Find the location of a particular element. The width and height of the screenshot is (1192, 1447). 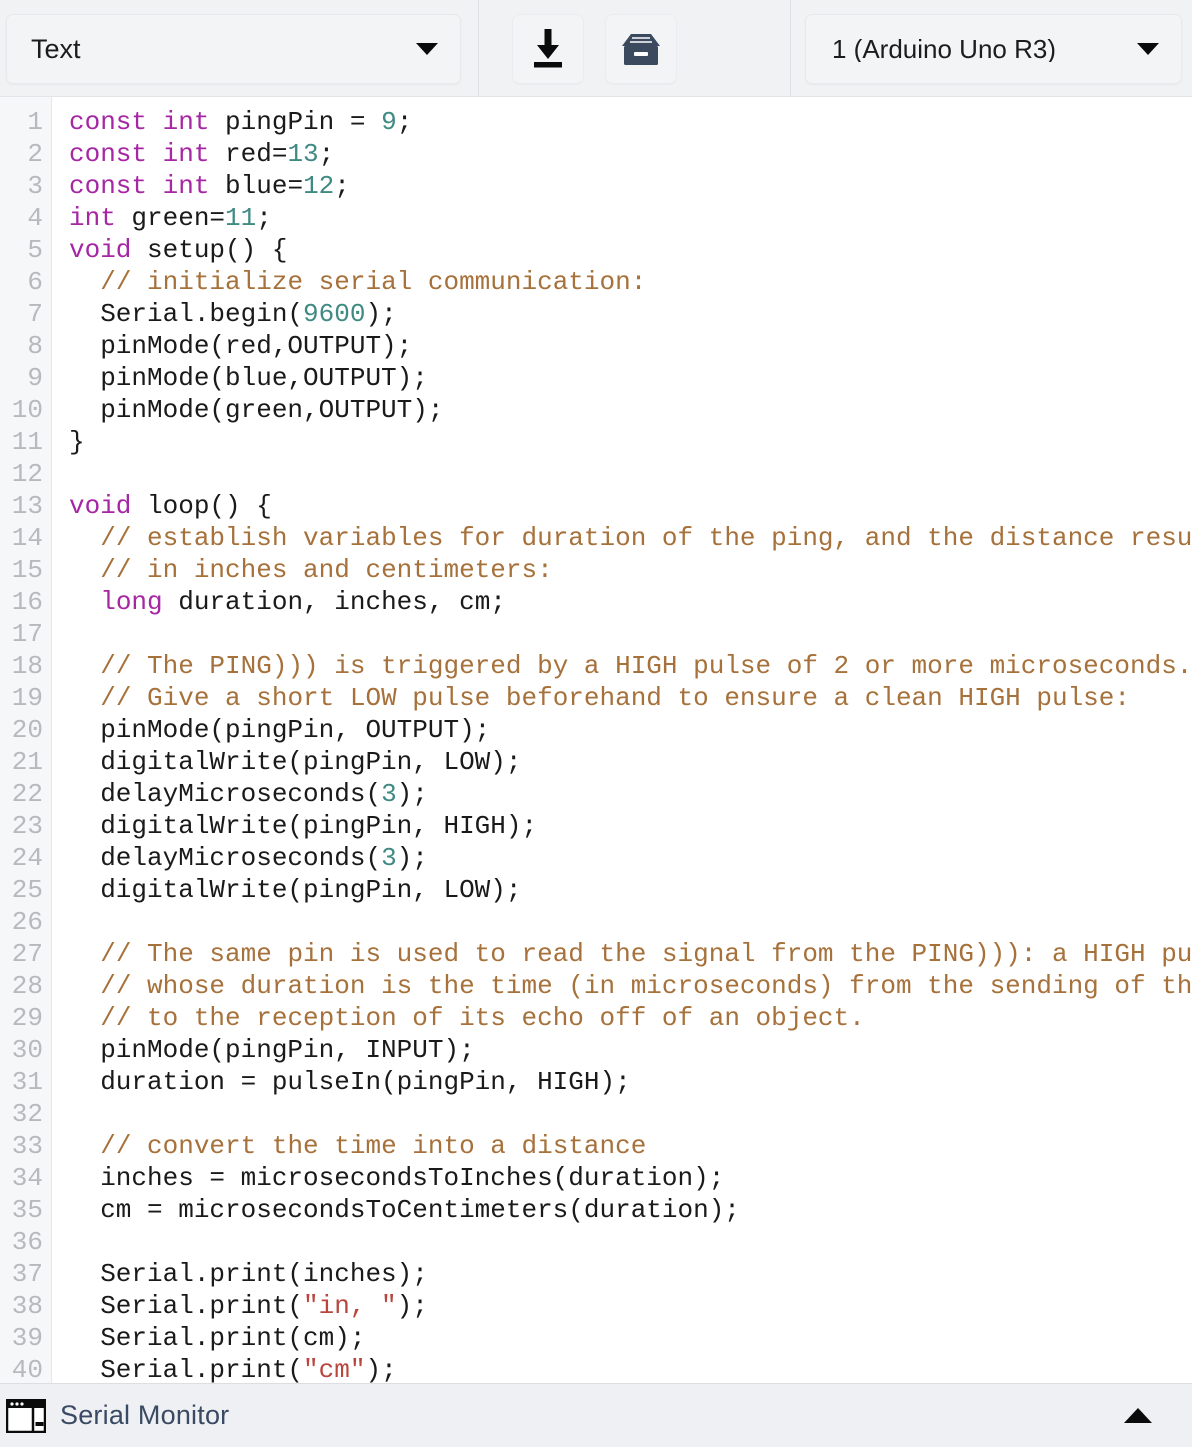

code-token-pln: pinMode(pingPin, INPUT); is located at coordinates (272, 1050).